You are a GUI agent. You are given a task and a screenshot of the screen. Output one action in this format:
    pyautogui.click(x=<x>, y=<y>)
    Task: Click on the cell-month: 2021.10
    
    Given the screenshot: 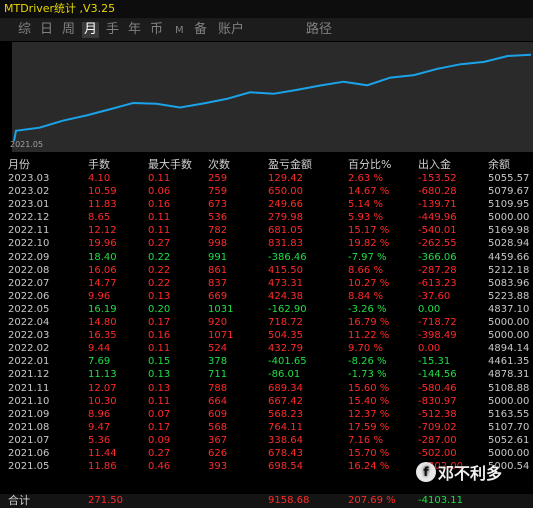 What is the action you would take?
    pyautogui.click(x=29, y=401)
    